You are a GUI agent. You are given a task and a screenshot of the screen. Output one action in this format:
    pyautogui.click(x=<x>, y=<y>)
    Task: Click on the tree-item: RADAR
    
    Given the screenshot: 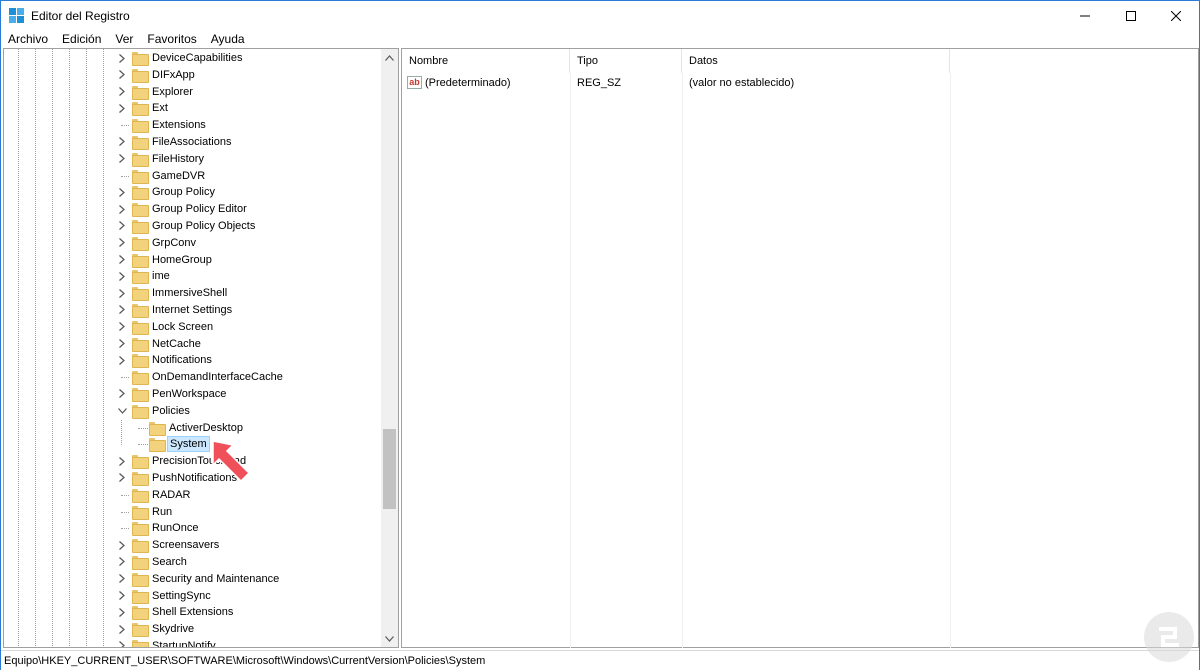 What is the action you would take?
    pyautogui.click(x=193, y=495)
    